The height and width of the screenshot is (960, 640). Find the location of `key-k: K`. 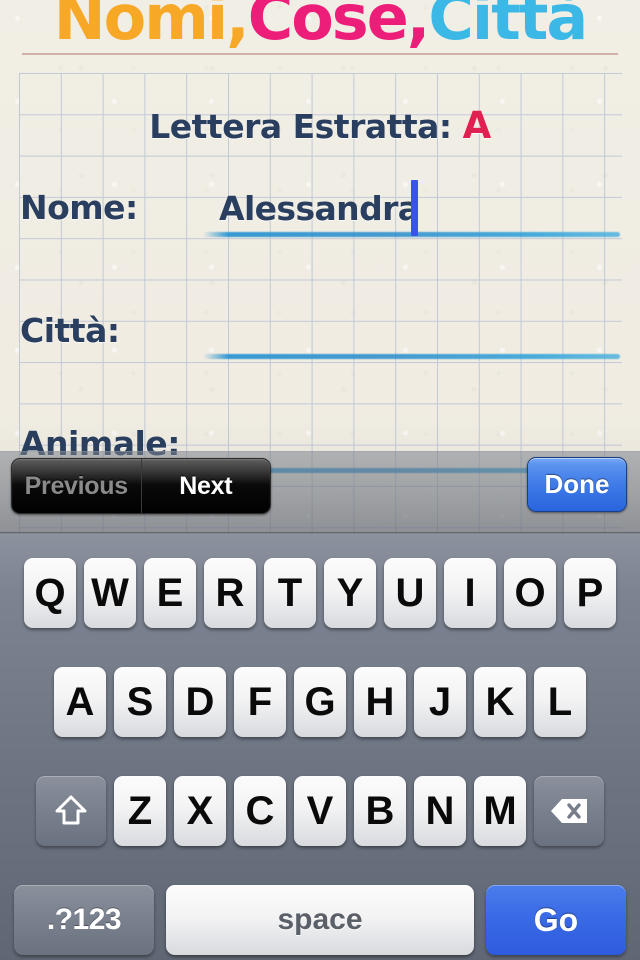

key-k: K is located at coordinates (500, 702).